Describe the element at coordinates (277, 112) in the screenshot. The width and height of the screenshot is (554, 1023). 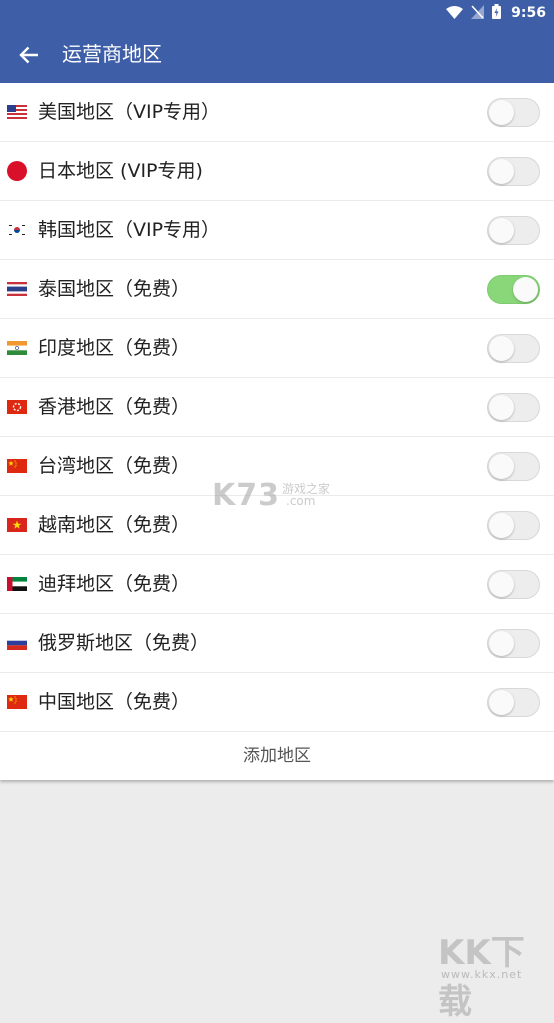
I see `region-row-us: 美国地区（VIP专用）` at that location.